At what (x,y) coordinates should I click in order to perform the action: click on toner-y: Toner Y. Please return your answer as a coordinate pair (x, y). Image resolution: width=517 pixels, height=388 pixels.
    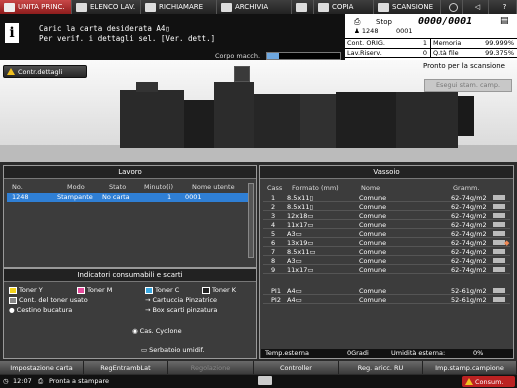
    Looking at the image, I should click on (26, 290).